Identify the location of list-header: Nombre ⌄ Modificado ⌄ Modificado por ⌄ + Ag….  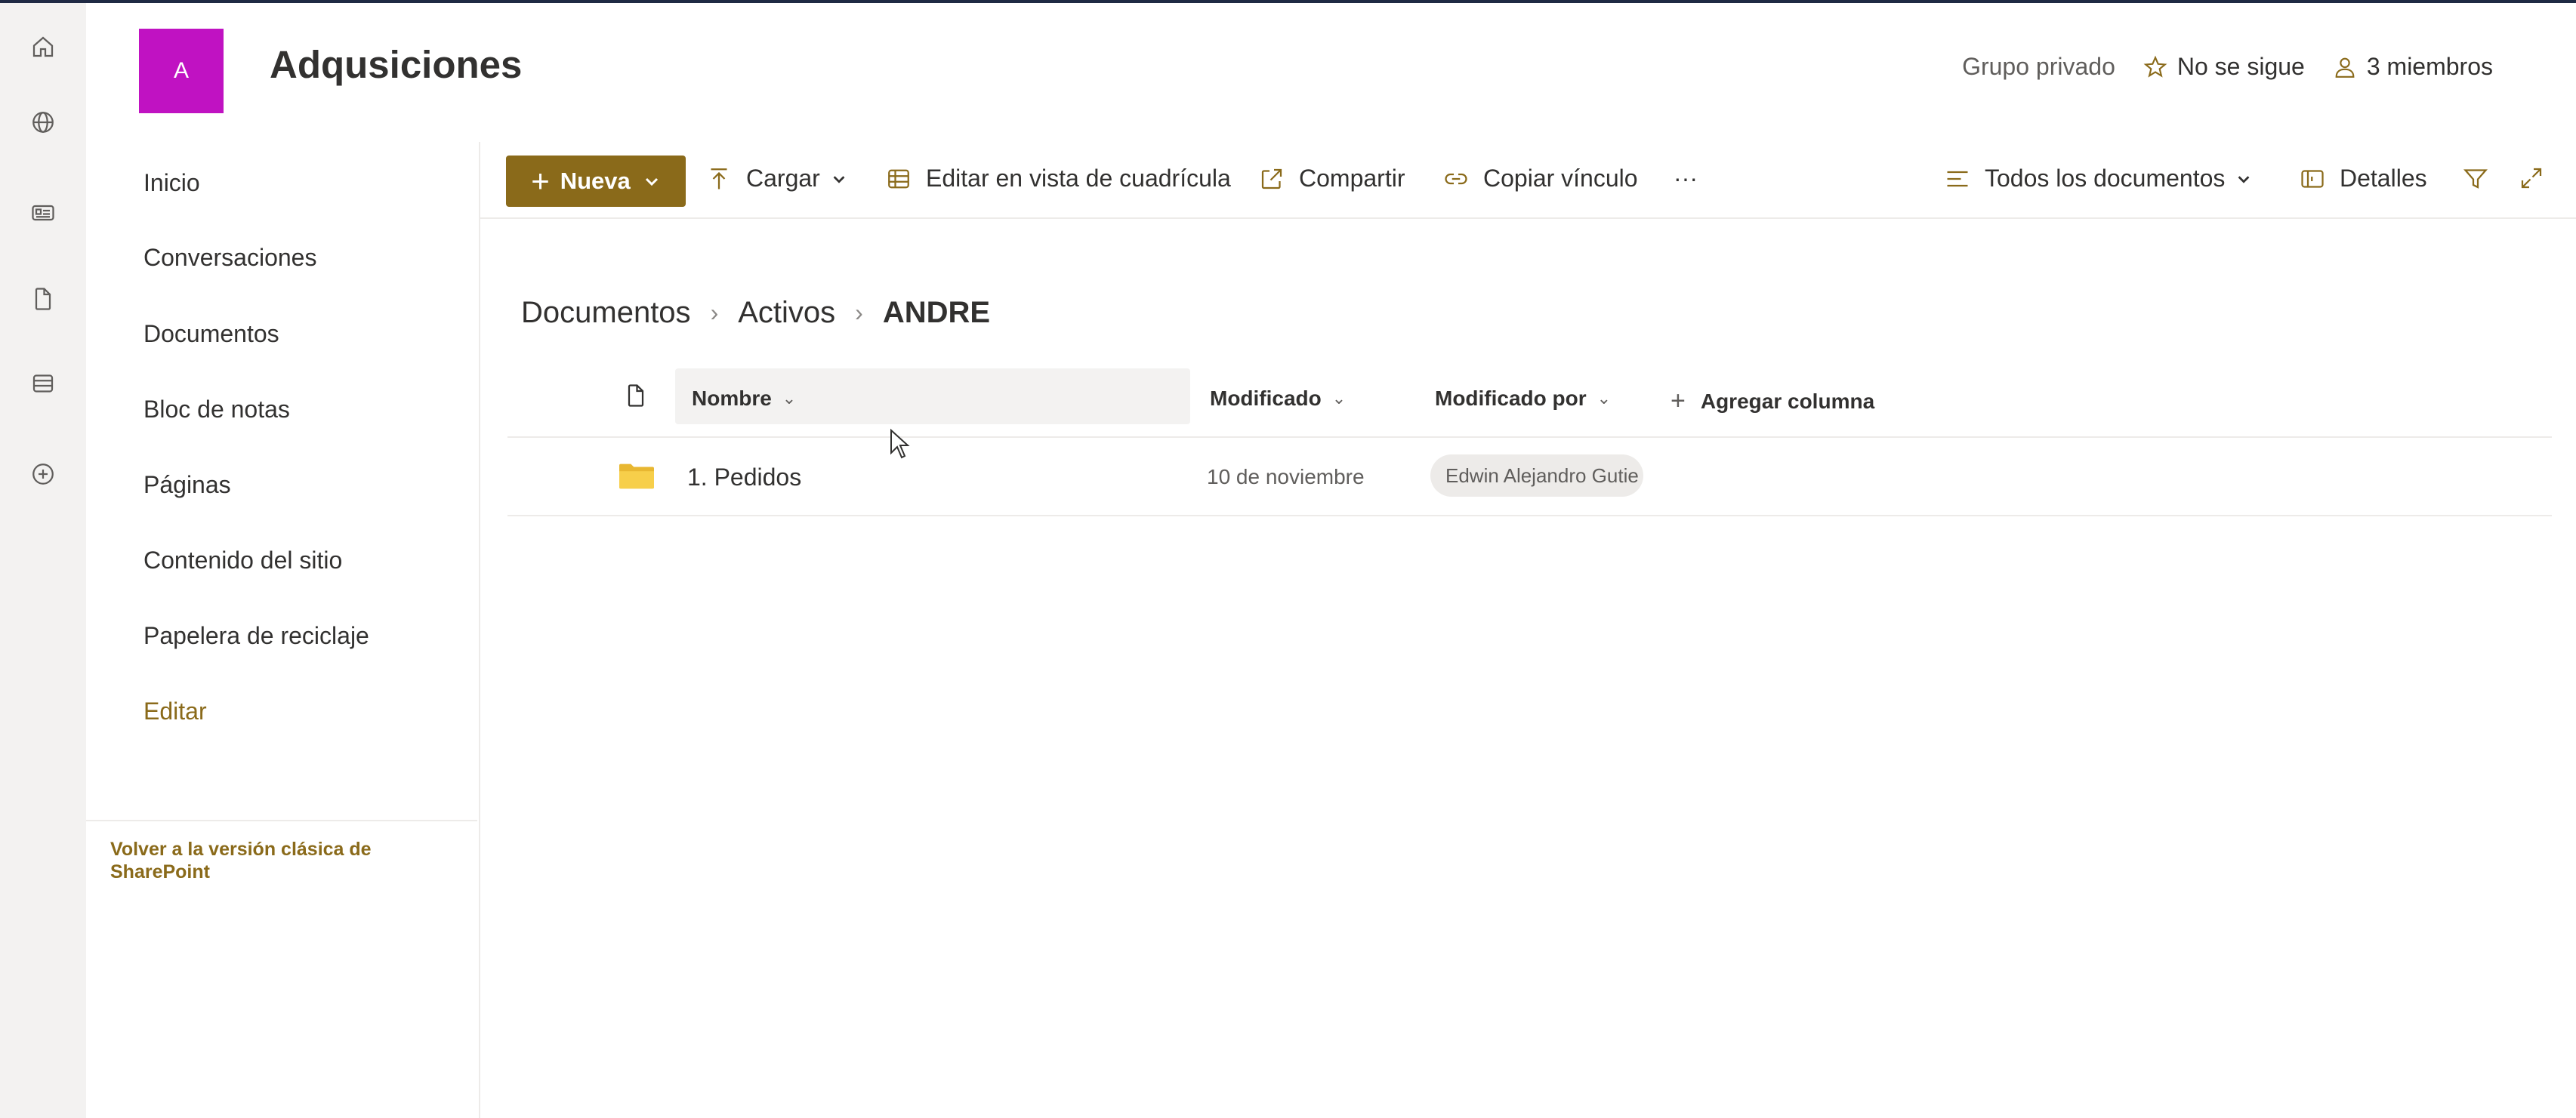
(1529, 403).